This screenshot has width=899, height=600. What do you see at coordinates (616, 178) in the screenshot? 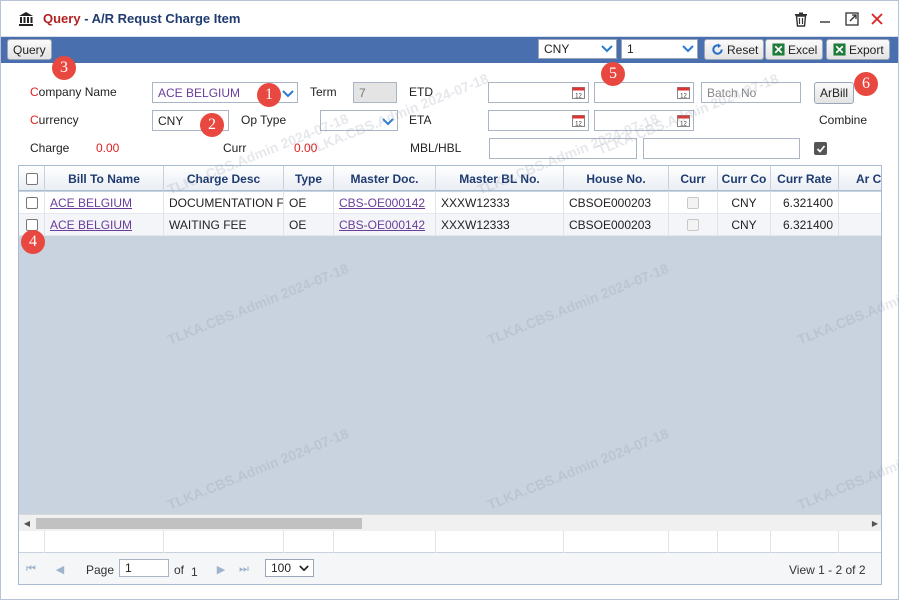
I see `col-house-no: House No.` at bounding box center [616, 178].